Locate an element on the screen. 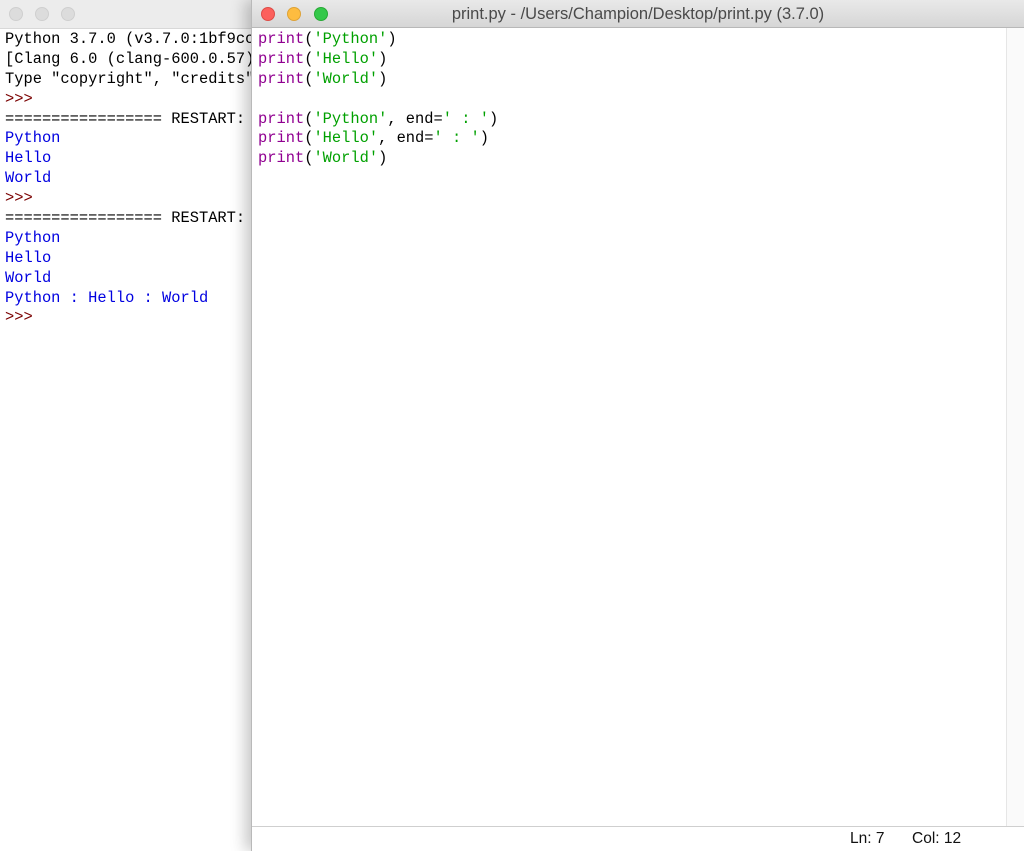 The height and width of the screenshot is (851, 1024). shell-line: Python 3.7.0 (v3.7.0:1bf9cc is located at coordinates (130, 39).